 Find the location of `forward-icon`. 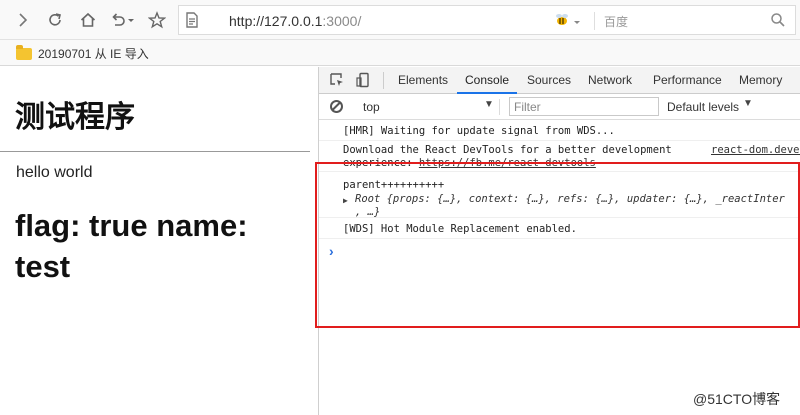

forward-icon is located at coordinates (23, 20).